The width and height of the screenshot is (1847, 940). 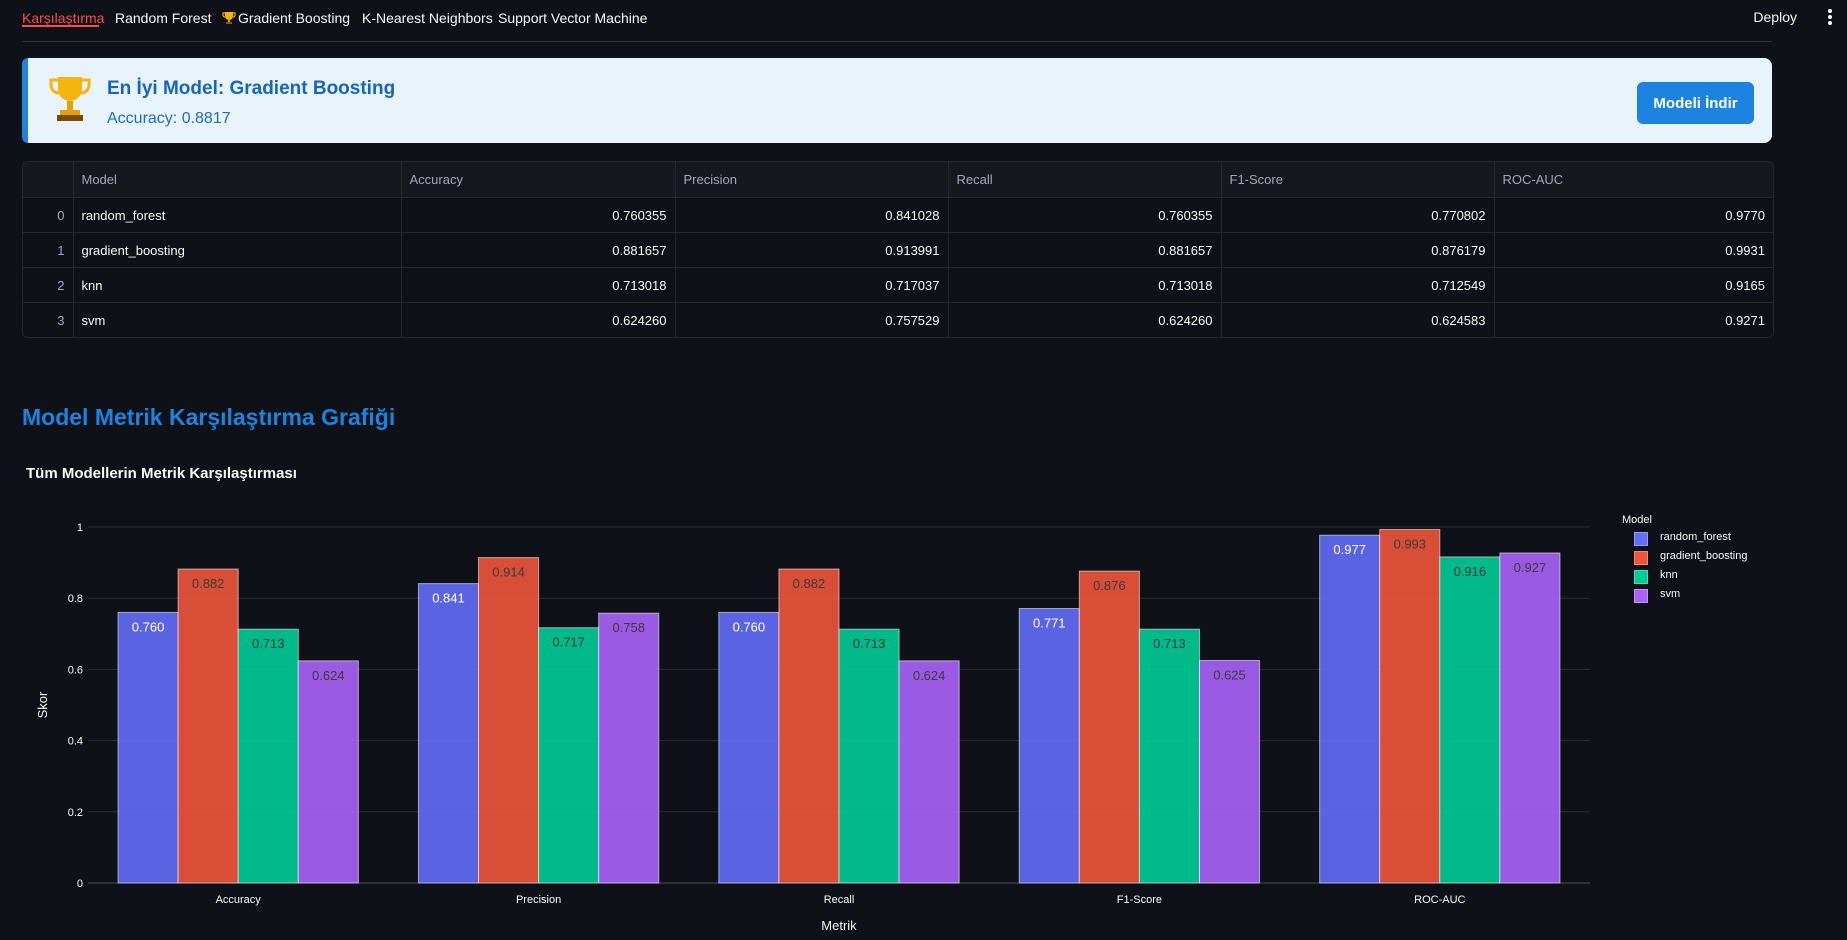 I want to click on tab-knn: K-Nearest Neighbors, so click(x=427, y=18).